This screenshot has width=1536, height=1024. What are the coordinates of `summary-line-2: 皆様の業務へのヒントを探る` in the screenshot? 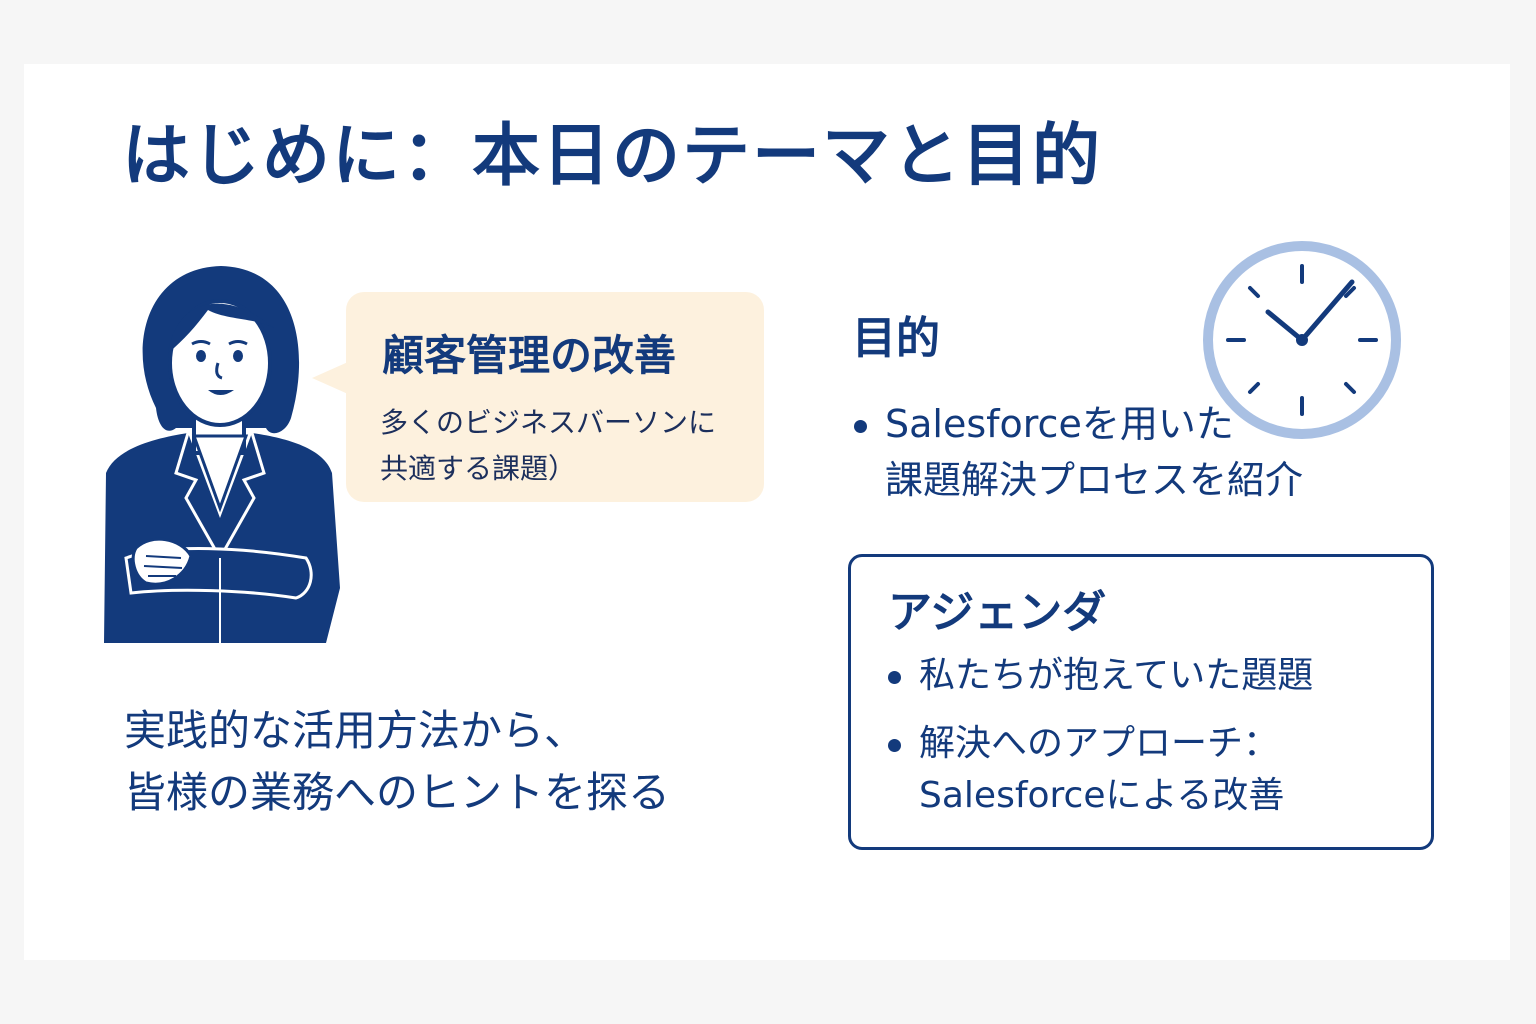 It's located at (397, 792).